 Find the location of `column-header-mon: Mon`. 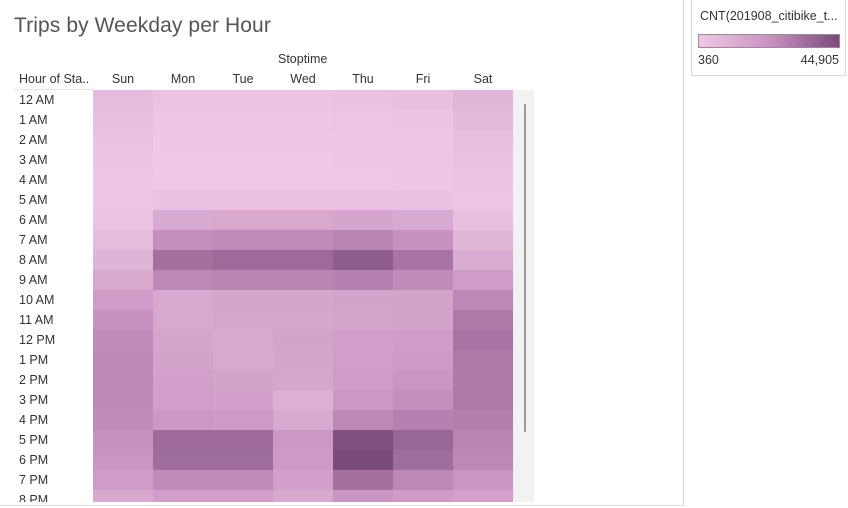

column-header-mon: Mon is located at coordinates (183, 79).